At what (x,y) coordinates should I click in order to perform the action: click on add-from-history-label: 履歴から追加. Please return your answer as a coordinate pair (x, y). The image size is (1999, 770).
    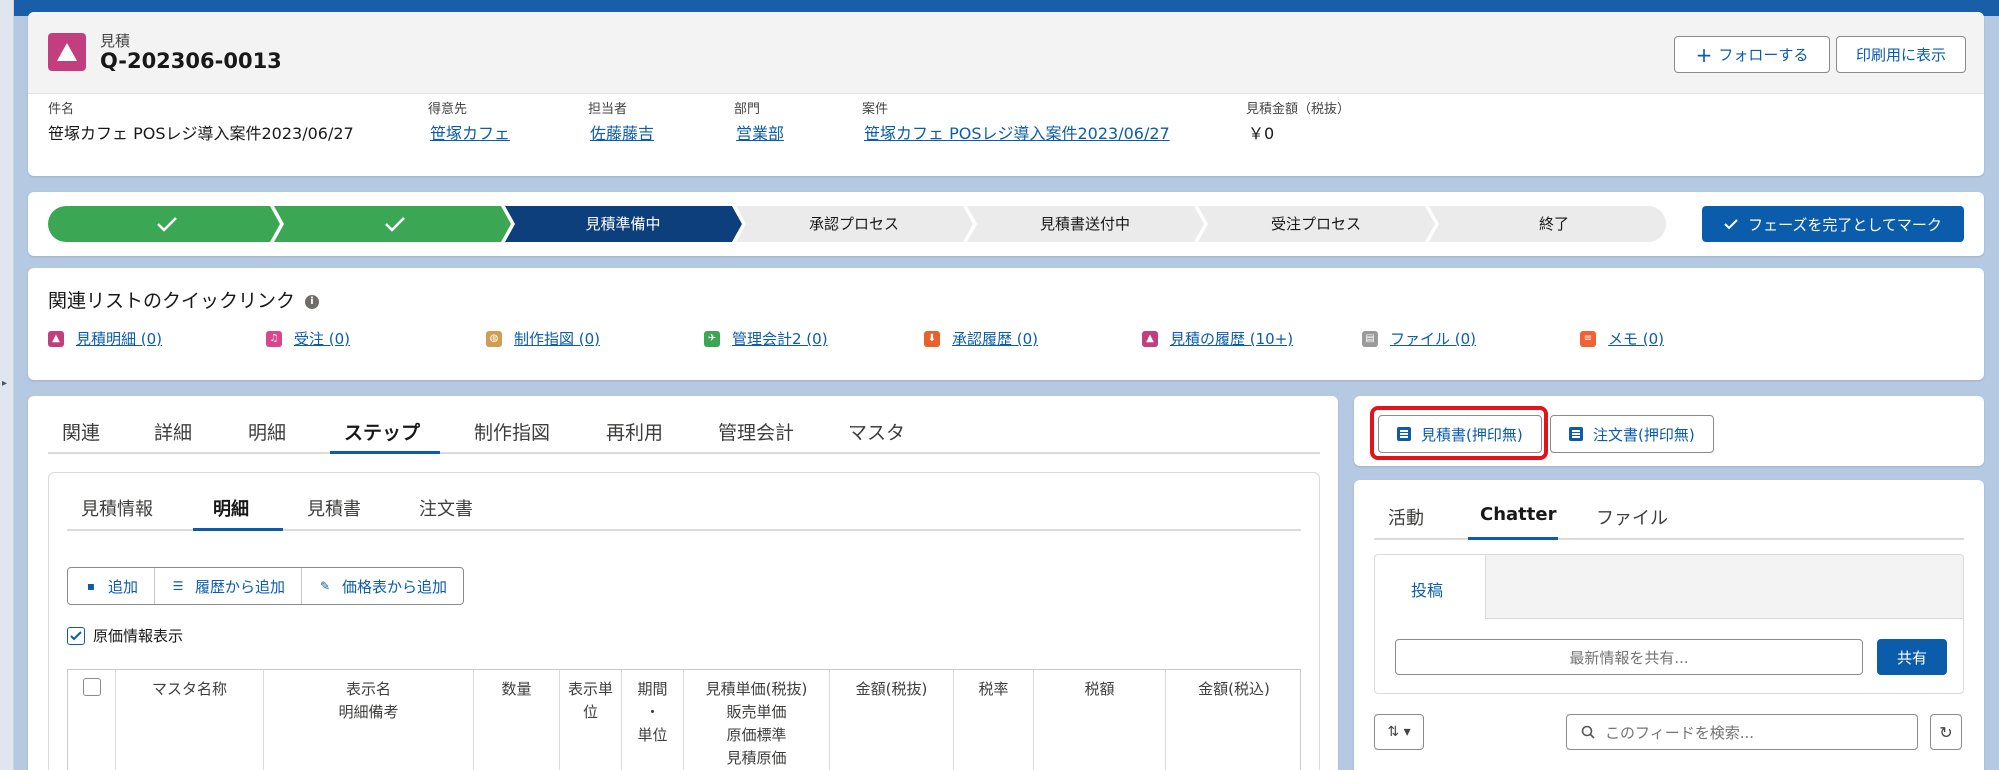
    Looking at the image, I should click on (240, 586).